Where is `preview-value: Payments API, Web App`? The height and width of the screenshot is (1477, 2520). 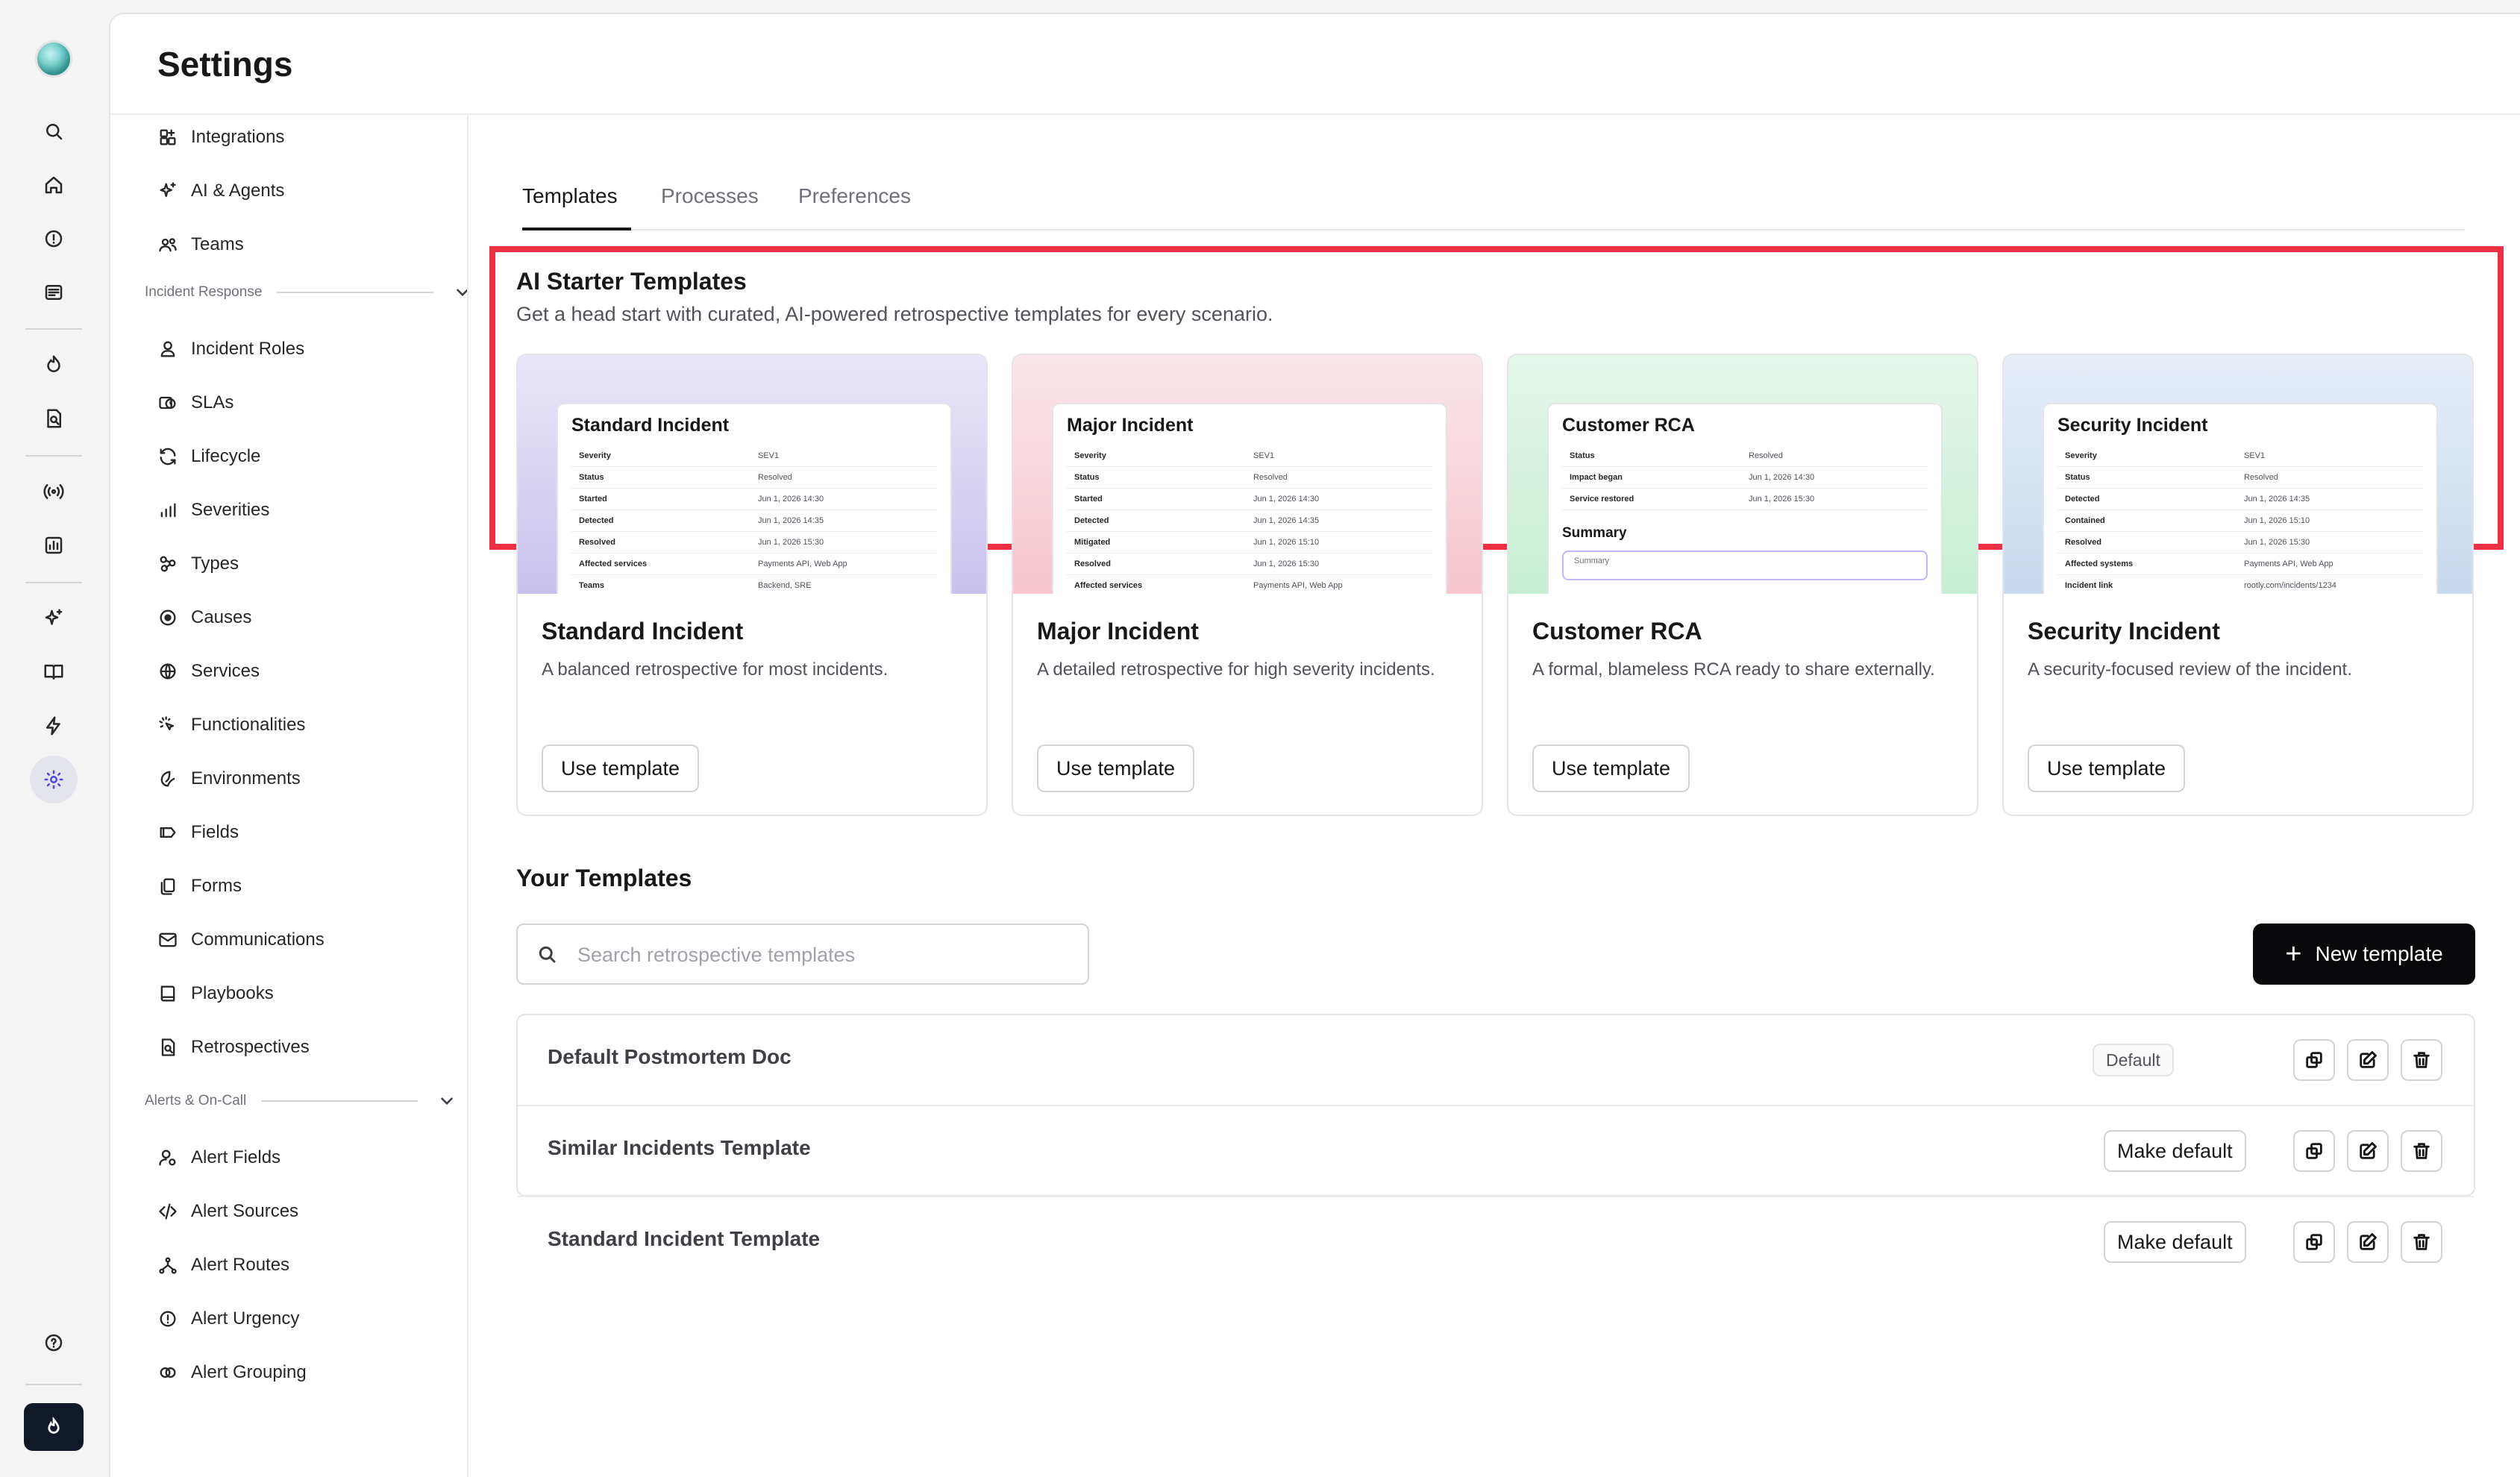
preview-value: Payments API, Web App is located at coordinates (2288, 563).